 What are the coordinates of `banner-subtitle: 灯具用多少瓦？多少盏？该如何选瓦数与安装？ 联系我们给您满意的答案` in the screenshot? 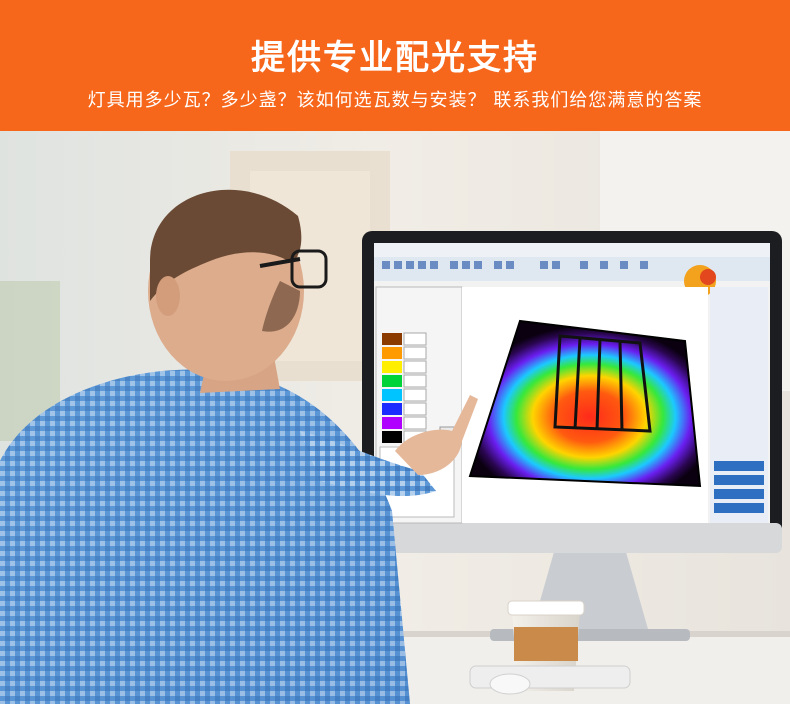 It's located at (395, 100).